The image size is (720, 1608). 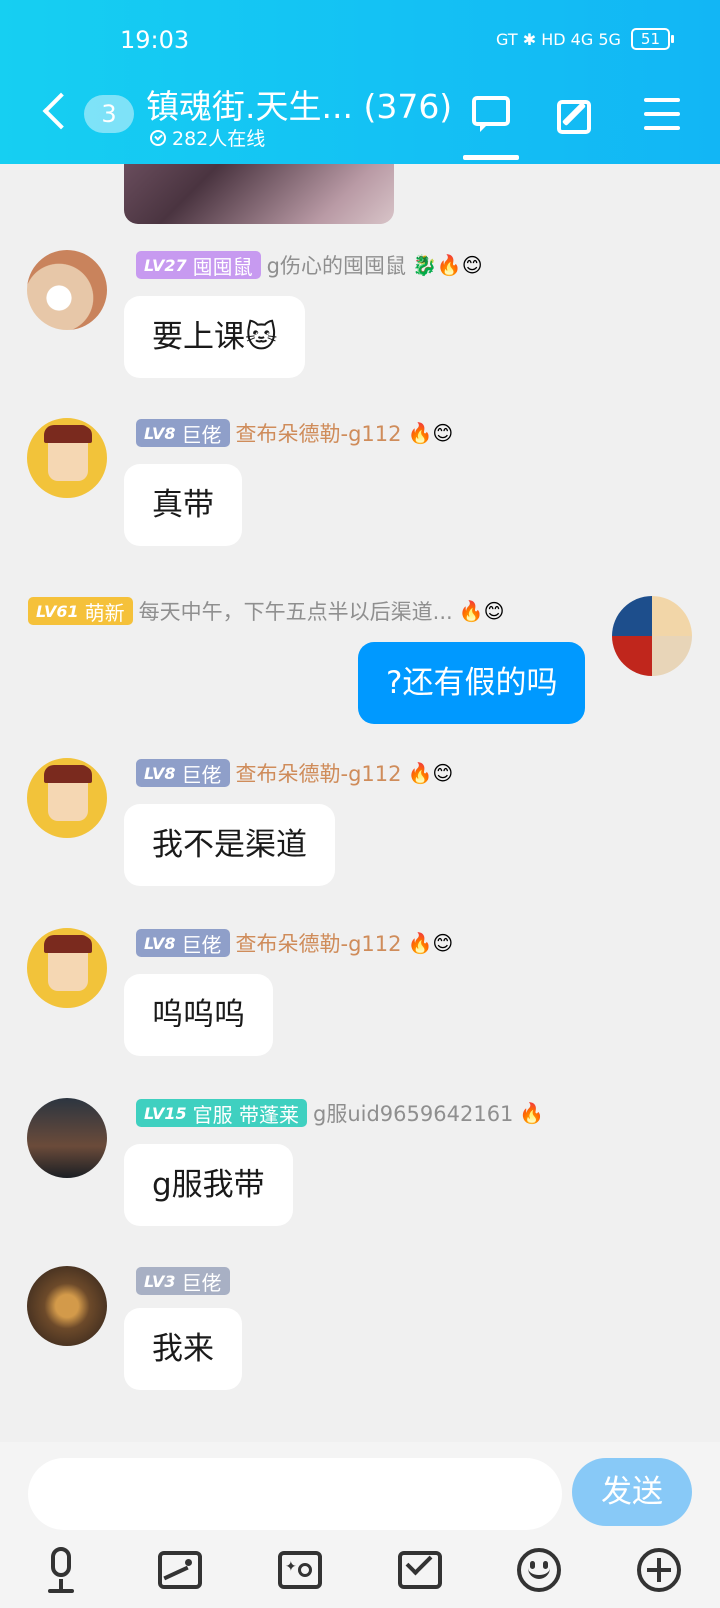 I want to click on badge-emoji: 🐉🔥😊, so click(x=447, y=265).